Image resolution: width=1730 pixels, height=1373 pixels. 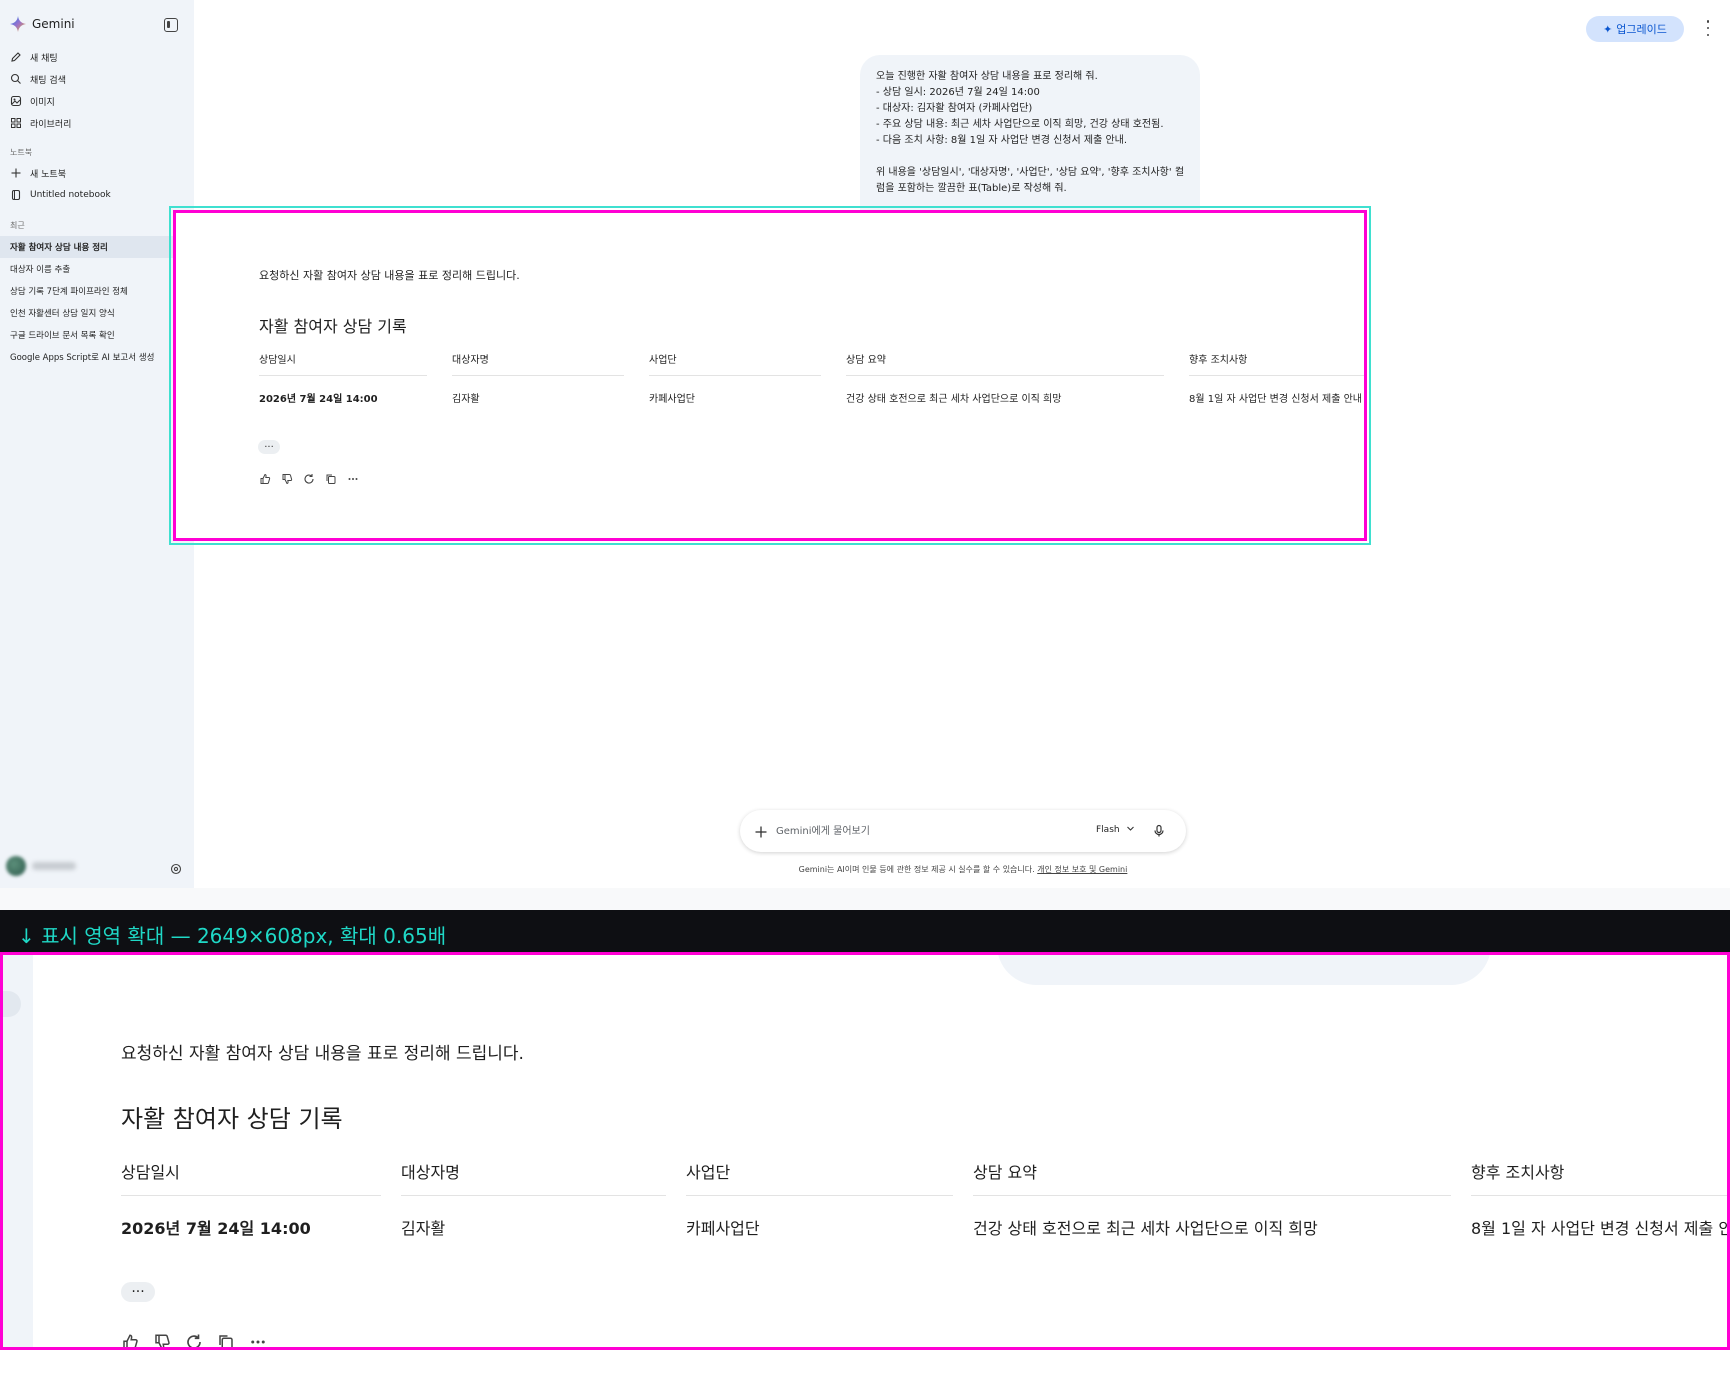 What do you see at coordinates (16, 866) in the screenshot?
I see `avatar` at bounding box center [16, 866].